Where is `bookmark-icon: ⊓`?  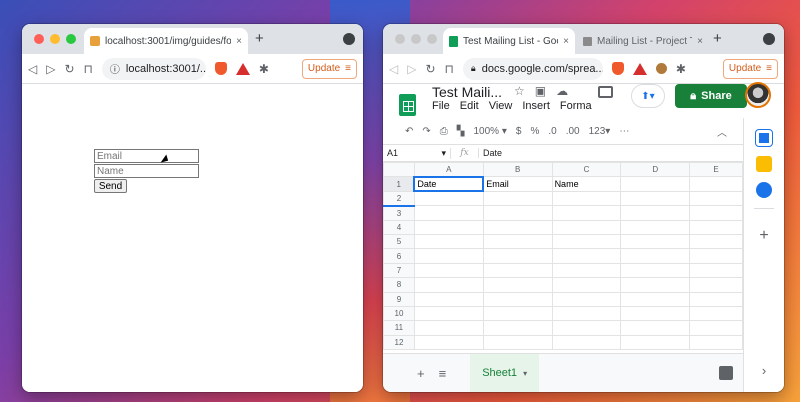
bookmark-icon: ⊓ is located at coordinates (449, 69).